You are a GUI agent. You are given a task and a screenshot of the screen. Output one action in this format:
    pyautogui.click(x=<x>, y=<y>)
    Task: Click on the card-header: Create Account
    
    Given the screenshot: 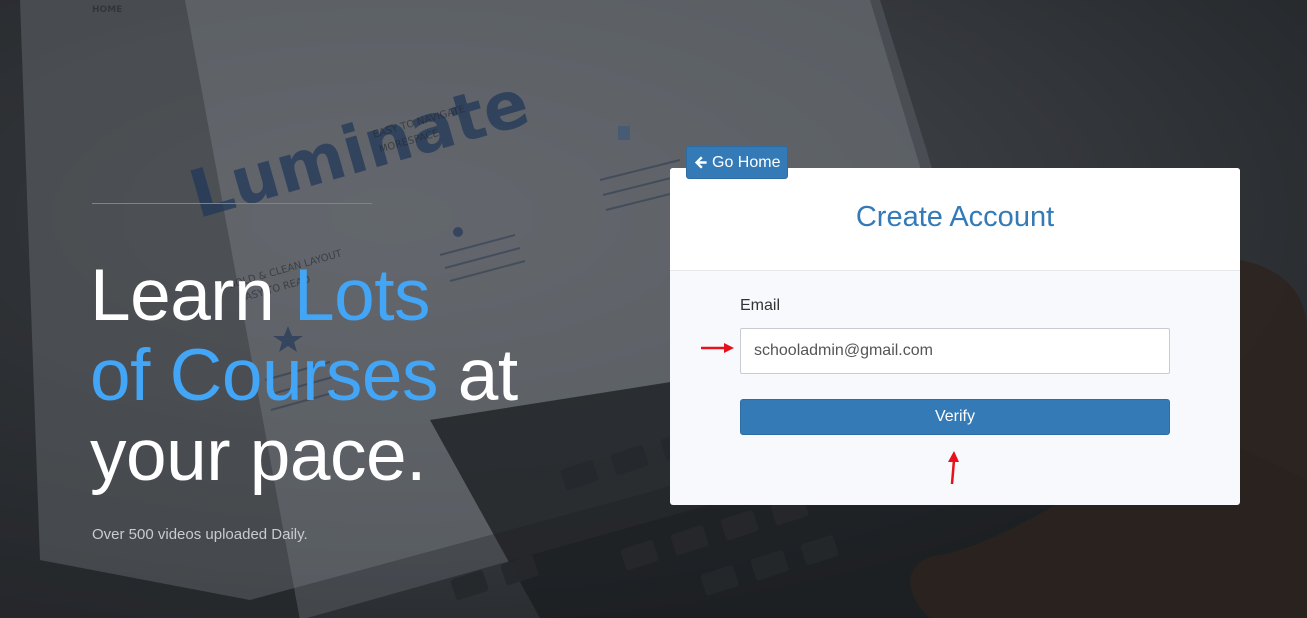 What is the action you would take?
    pyautogui.click(x=955, y=219)
    